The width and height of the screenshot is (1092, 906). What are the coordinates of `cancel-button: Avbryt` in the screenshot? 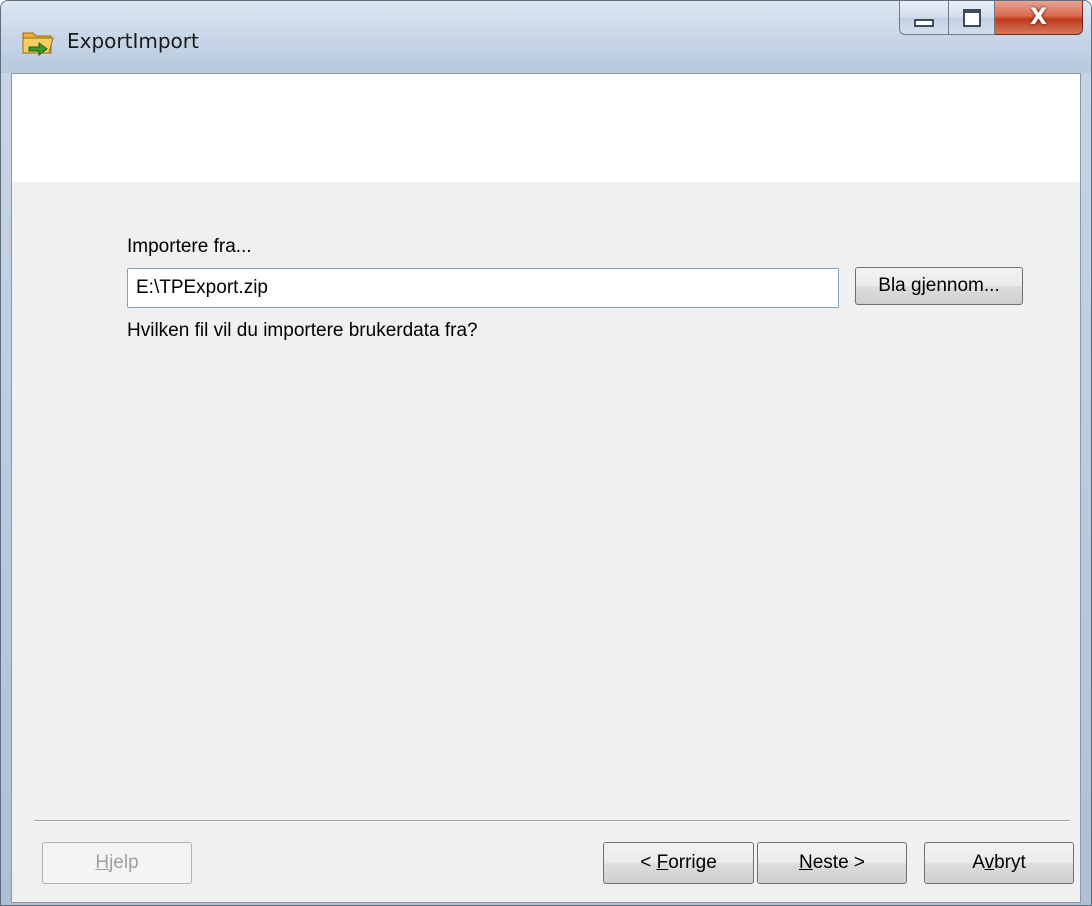 It's located at (999, 863).